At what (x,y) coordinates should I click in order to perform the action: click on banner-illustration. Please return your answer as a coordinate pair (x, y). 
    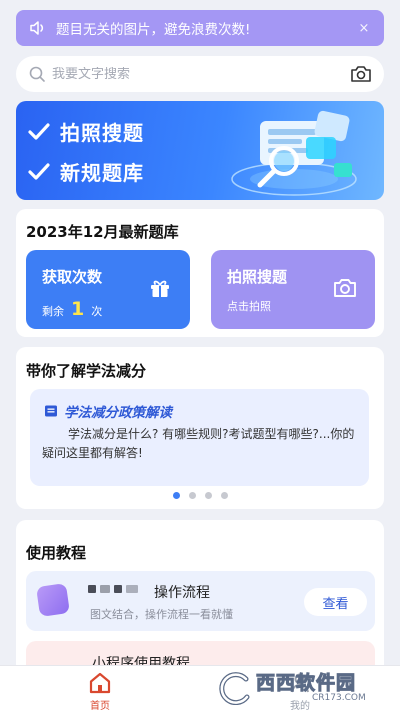
    Looking at the image, I should click on (294, 153).